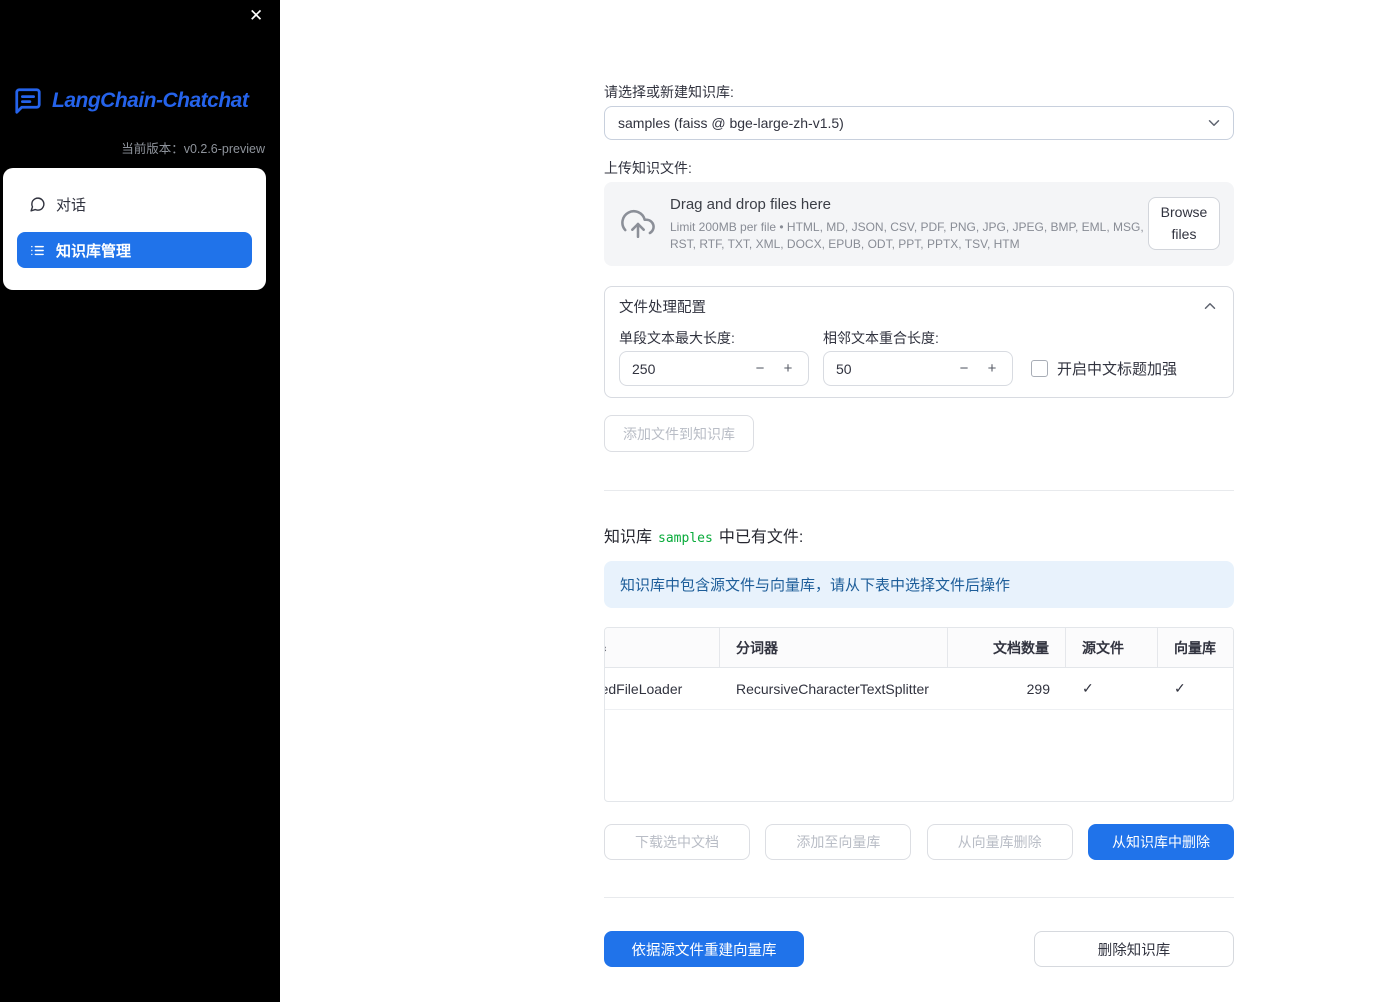 This screenshot has width=1380, height=1002. Describe the element at coordinates (256, 15) in the screenshot. I see `close-icon: ✕` at that location.